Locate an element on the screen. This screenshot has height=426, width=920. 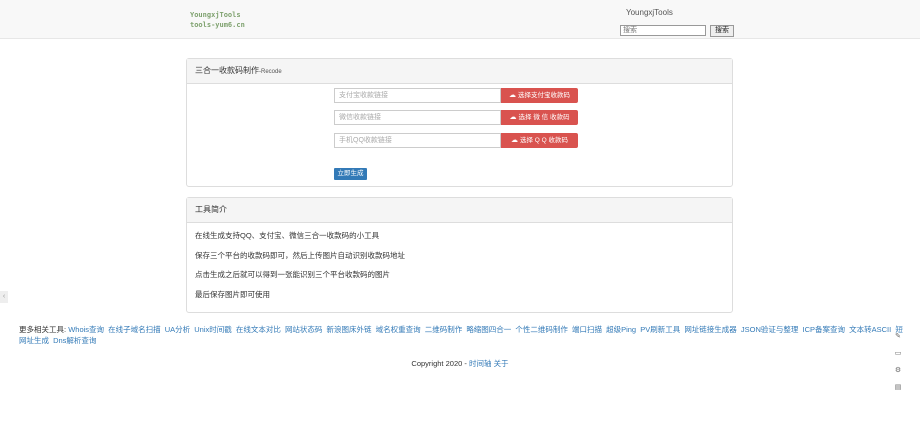
select-qq-code-label: 选择 Q Q 收款码 is located at coordinates (544, 140).